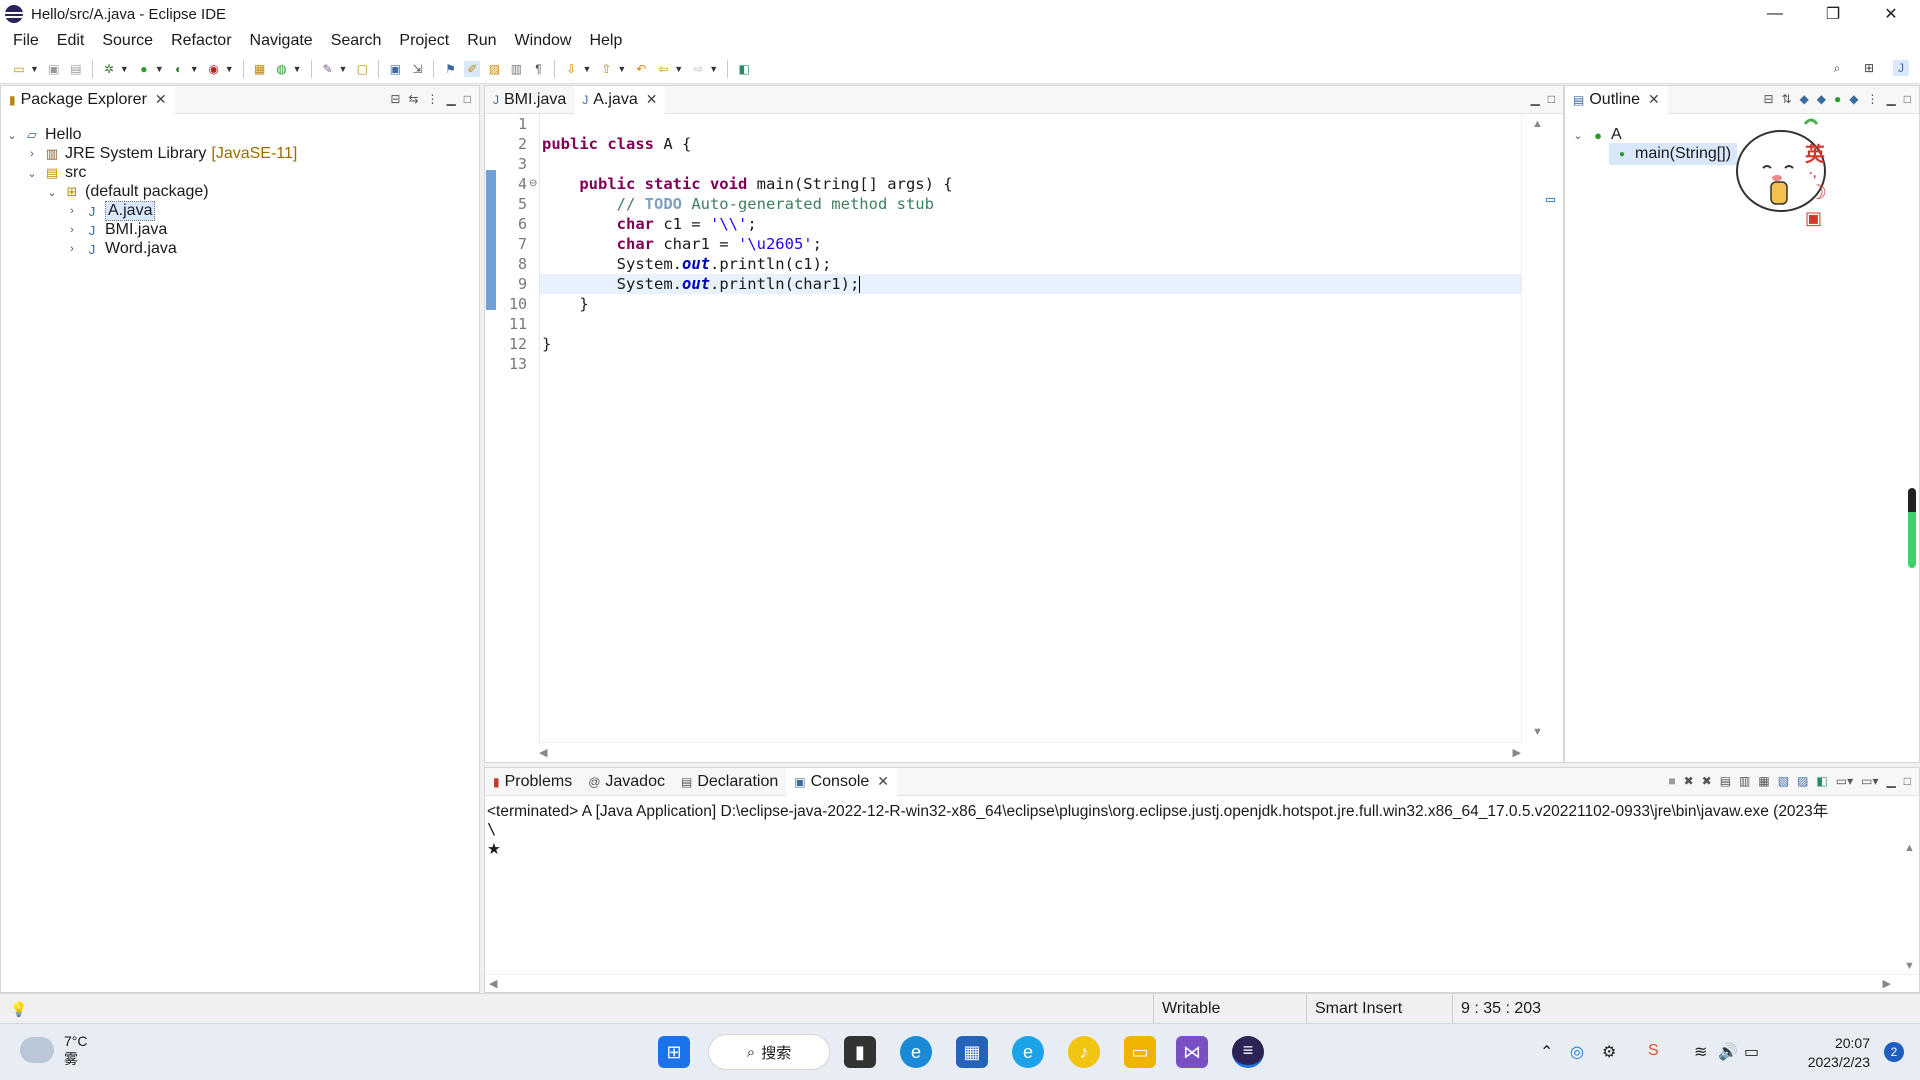  What do you see at coordinates (663, 69) in the screenshot?
I see `back-icon: ⇦` at bounding box center [663, 69].